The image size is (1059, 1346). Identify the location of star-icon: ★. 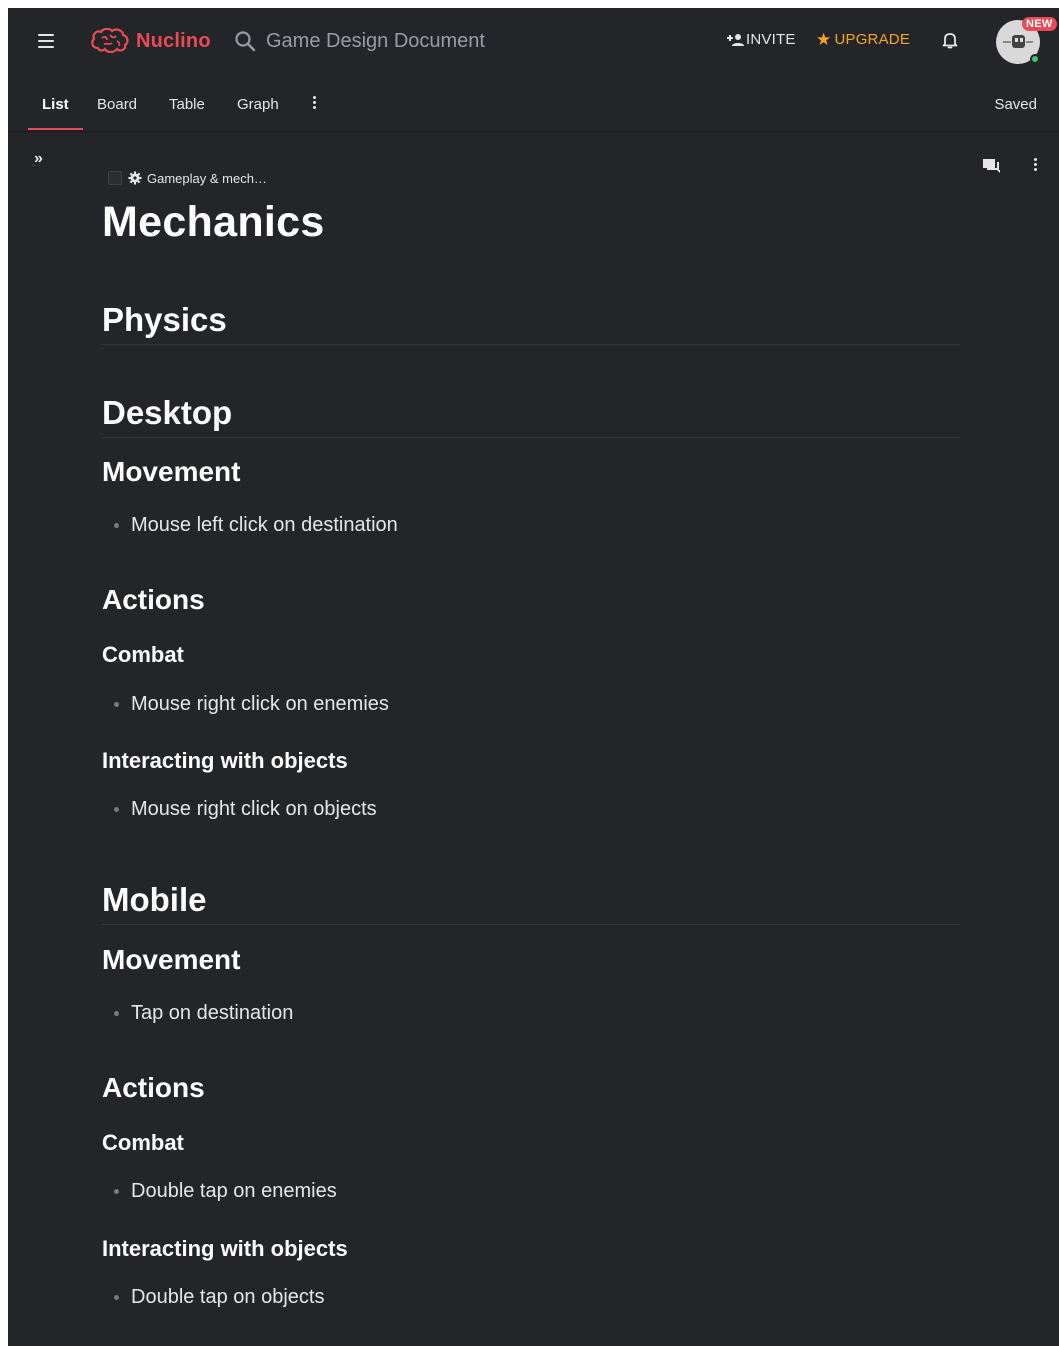
(824, 39).